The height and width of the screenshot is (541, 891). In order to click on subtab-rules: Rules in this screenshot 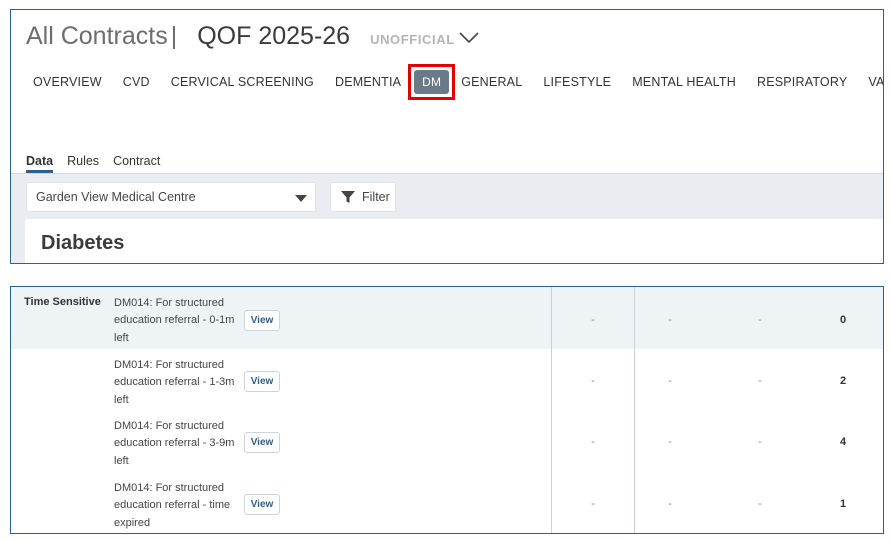, I will do `click(83, 163)`.